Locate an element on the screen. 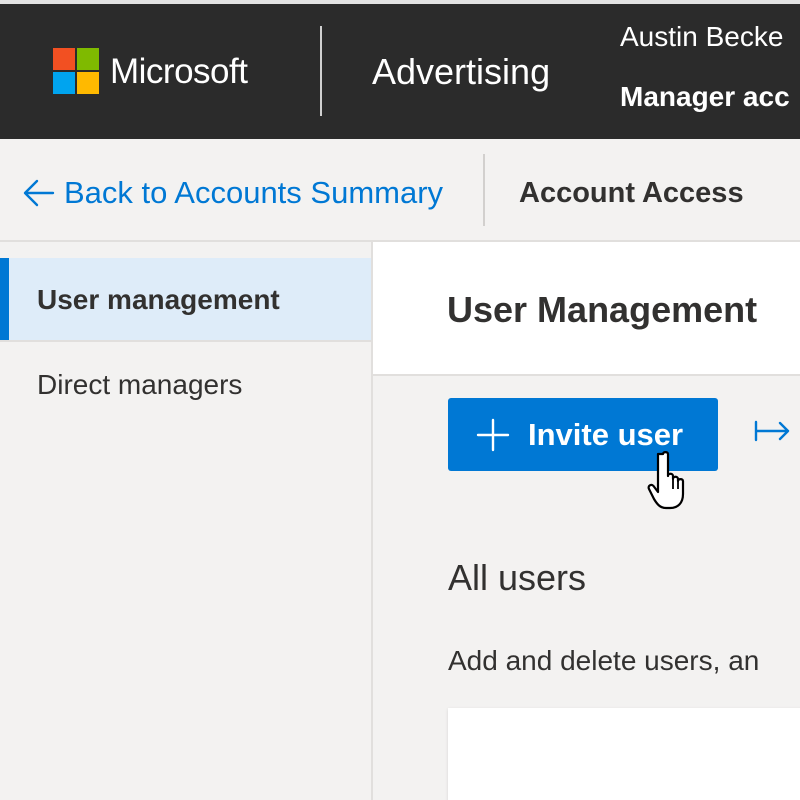 The width and height of the screenshot is (800, 800). page-title: User Management is located at coordinates (602, 309).